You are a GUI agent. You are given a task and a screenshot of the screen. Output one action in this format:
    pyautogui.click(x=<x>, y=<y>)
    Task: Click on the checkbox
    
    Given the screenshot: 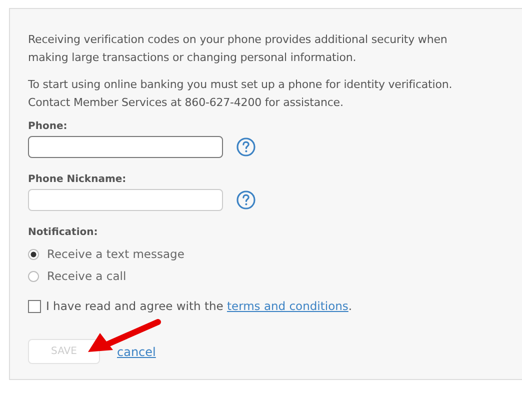 What is the action you would take?
    pyautogui.click(x=34, y=306)
    